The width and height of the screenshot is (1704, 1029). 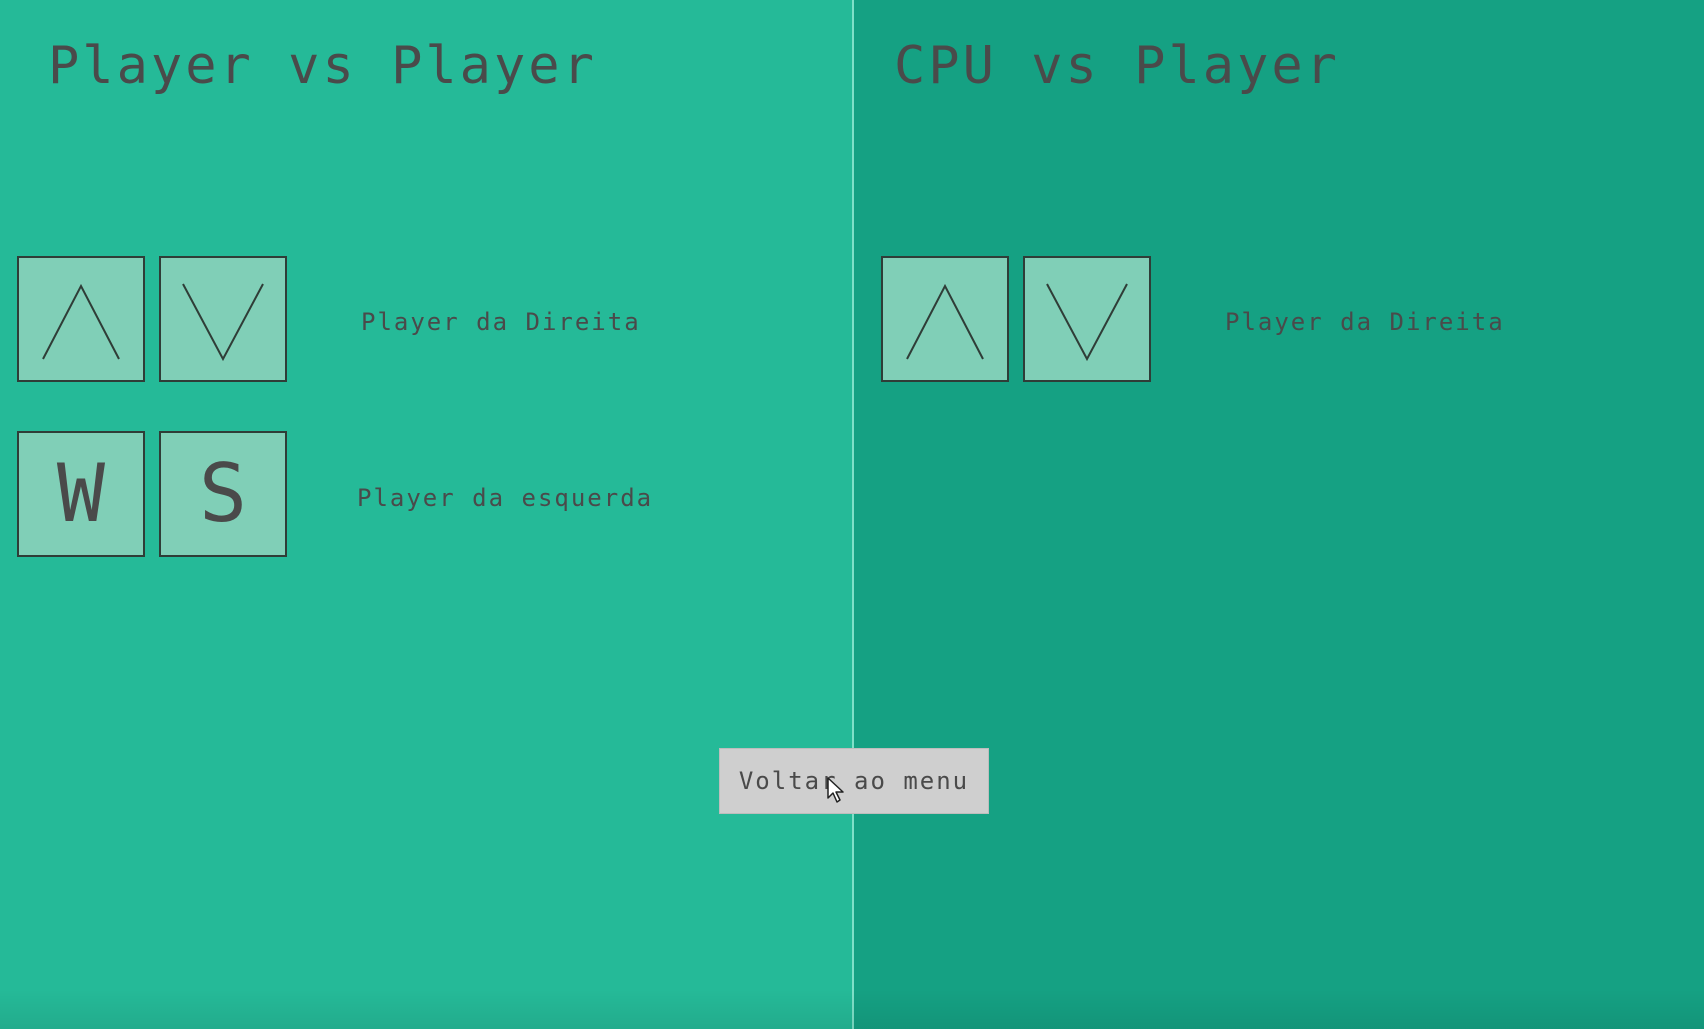 I want to click on pvp-title: Player vs Player, so click(x=322, y=66).